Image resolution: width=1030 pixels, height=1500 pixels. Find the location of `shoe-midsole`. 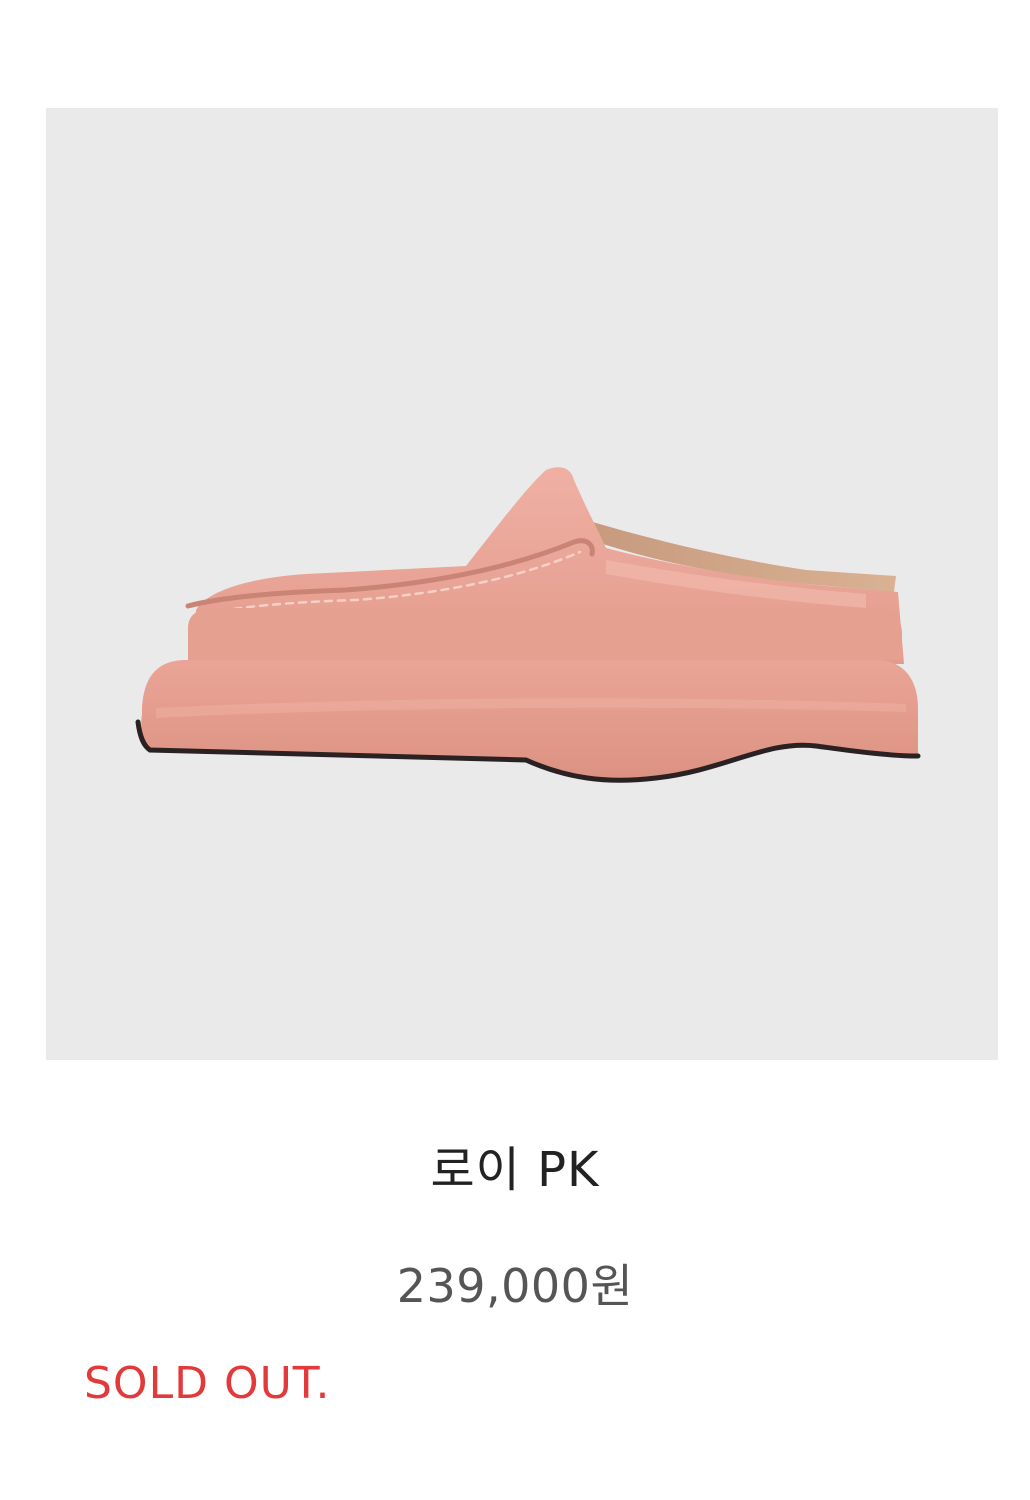

shoe-midsole is located at coordinates (545, 634).